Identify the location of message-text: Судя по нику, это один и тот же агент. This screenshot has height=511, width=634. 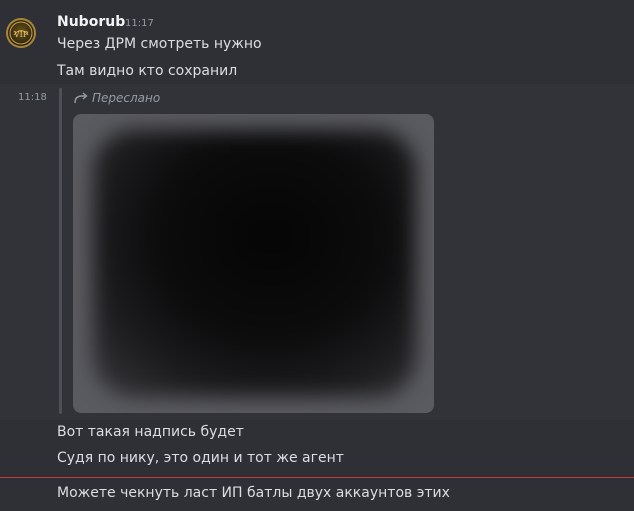
(200, 458).